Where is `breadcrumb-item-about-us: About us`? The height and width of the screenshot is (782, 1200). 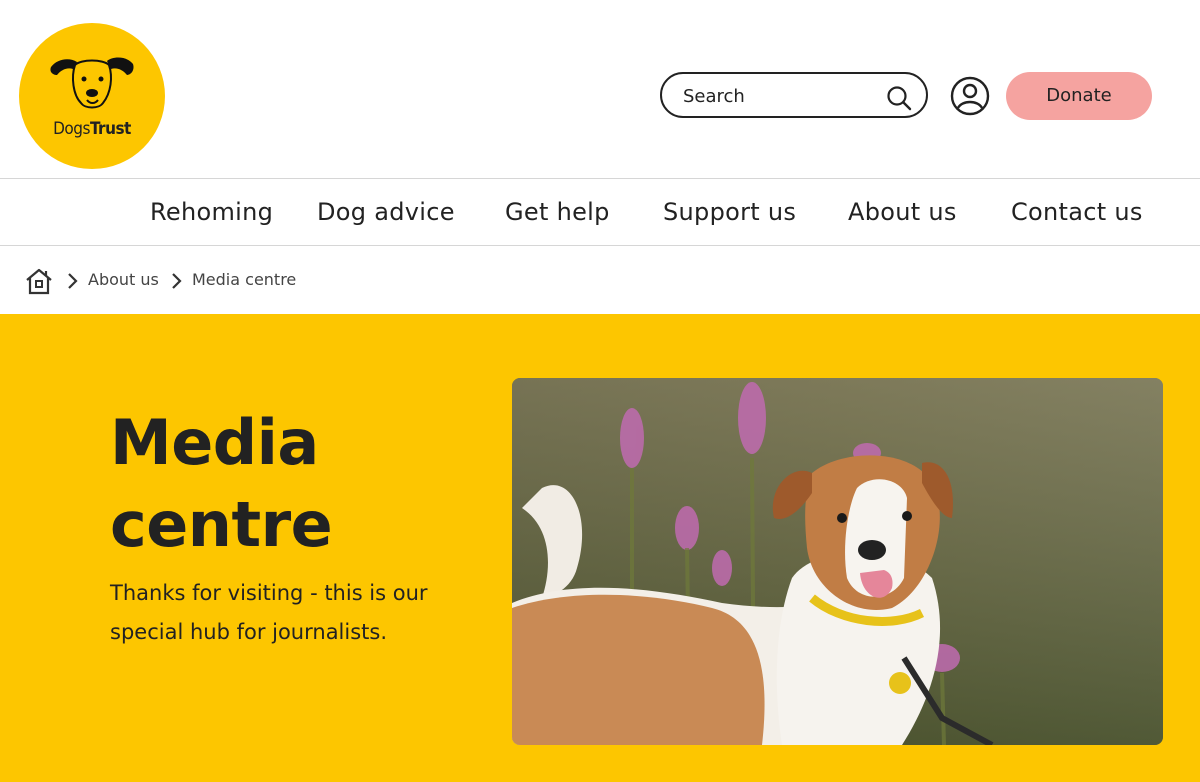
breadcrumb-item-about-us: About us is located at coordinates (123, 279).